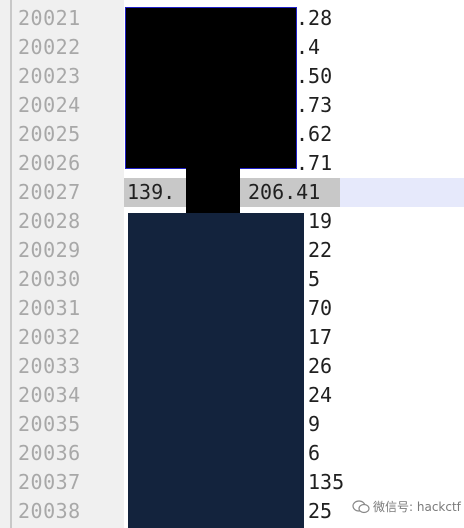 Image resolution: width=464 pixels, height=528 pixels. What do you see at coordinates (320, 511) in the screenshot?
I see `code-text: 25` at bounding box center [320, 511].